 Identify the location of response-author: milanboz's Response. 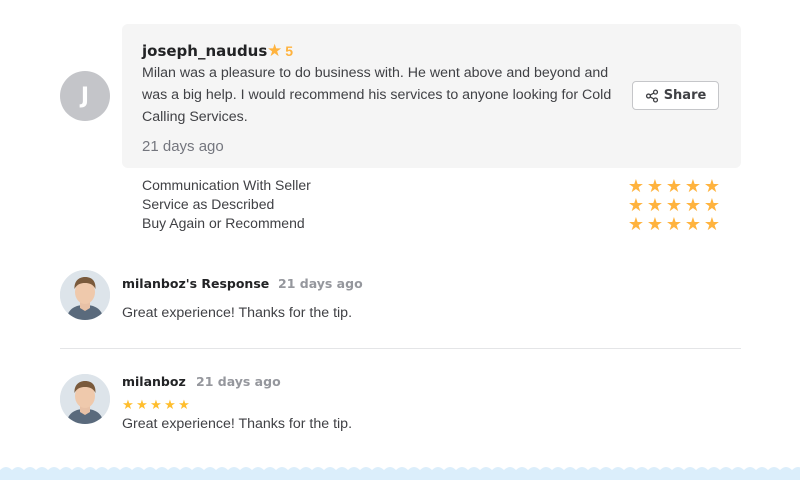
(195, 283).